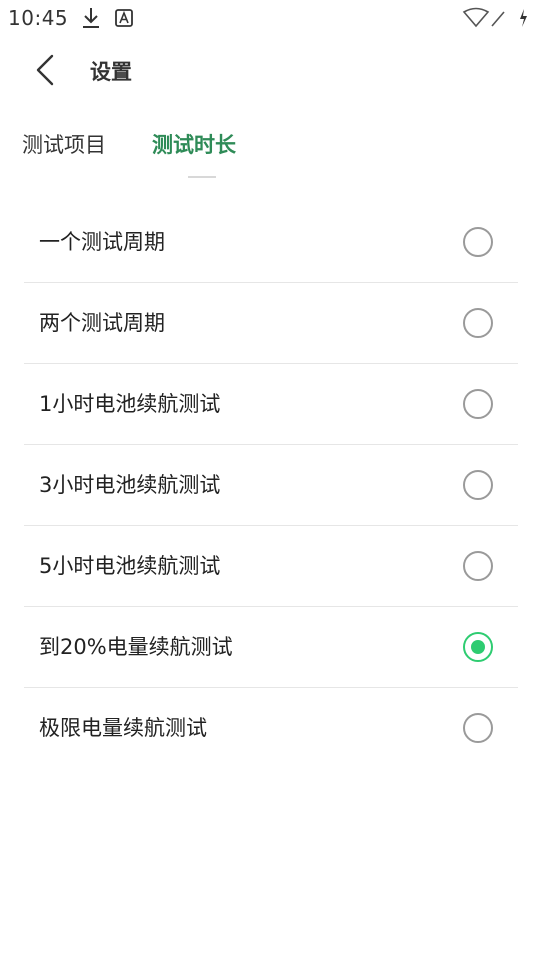  Describe the element at coordinates (271, 566) in the screenshot. I see `option-5-hours: 5小时电池续航测试` at that location.